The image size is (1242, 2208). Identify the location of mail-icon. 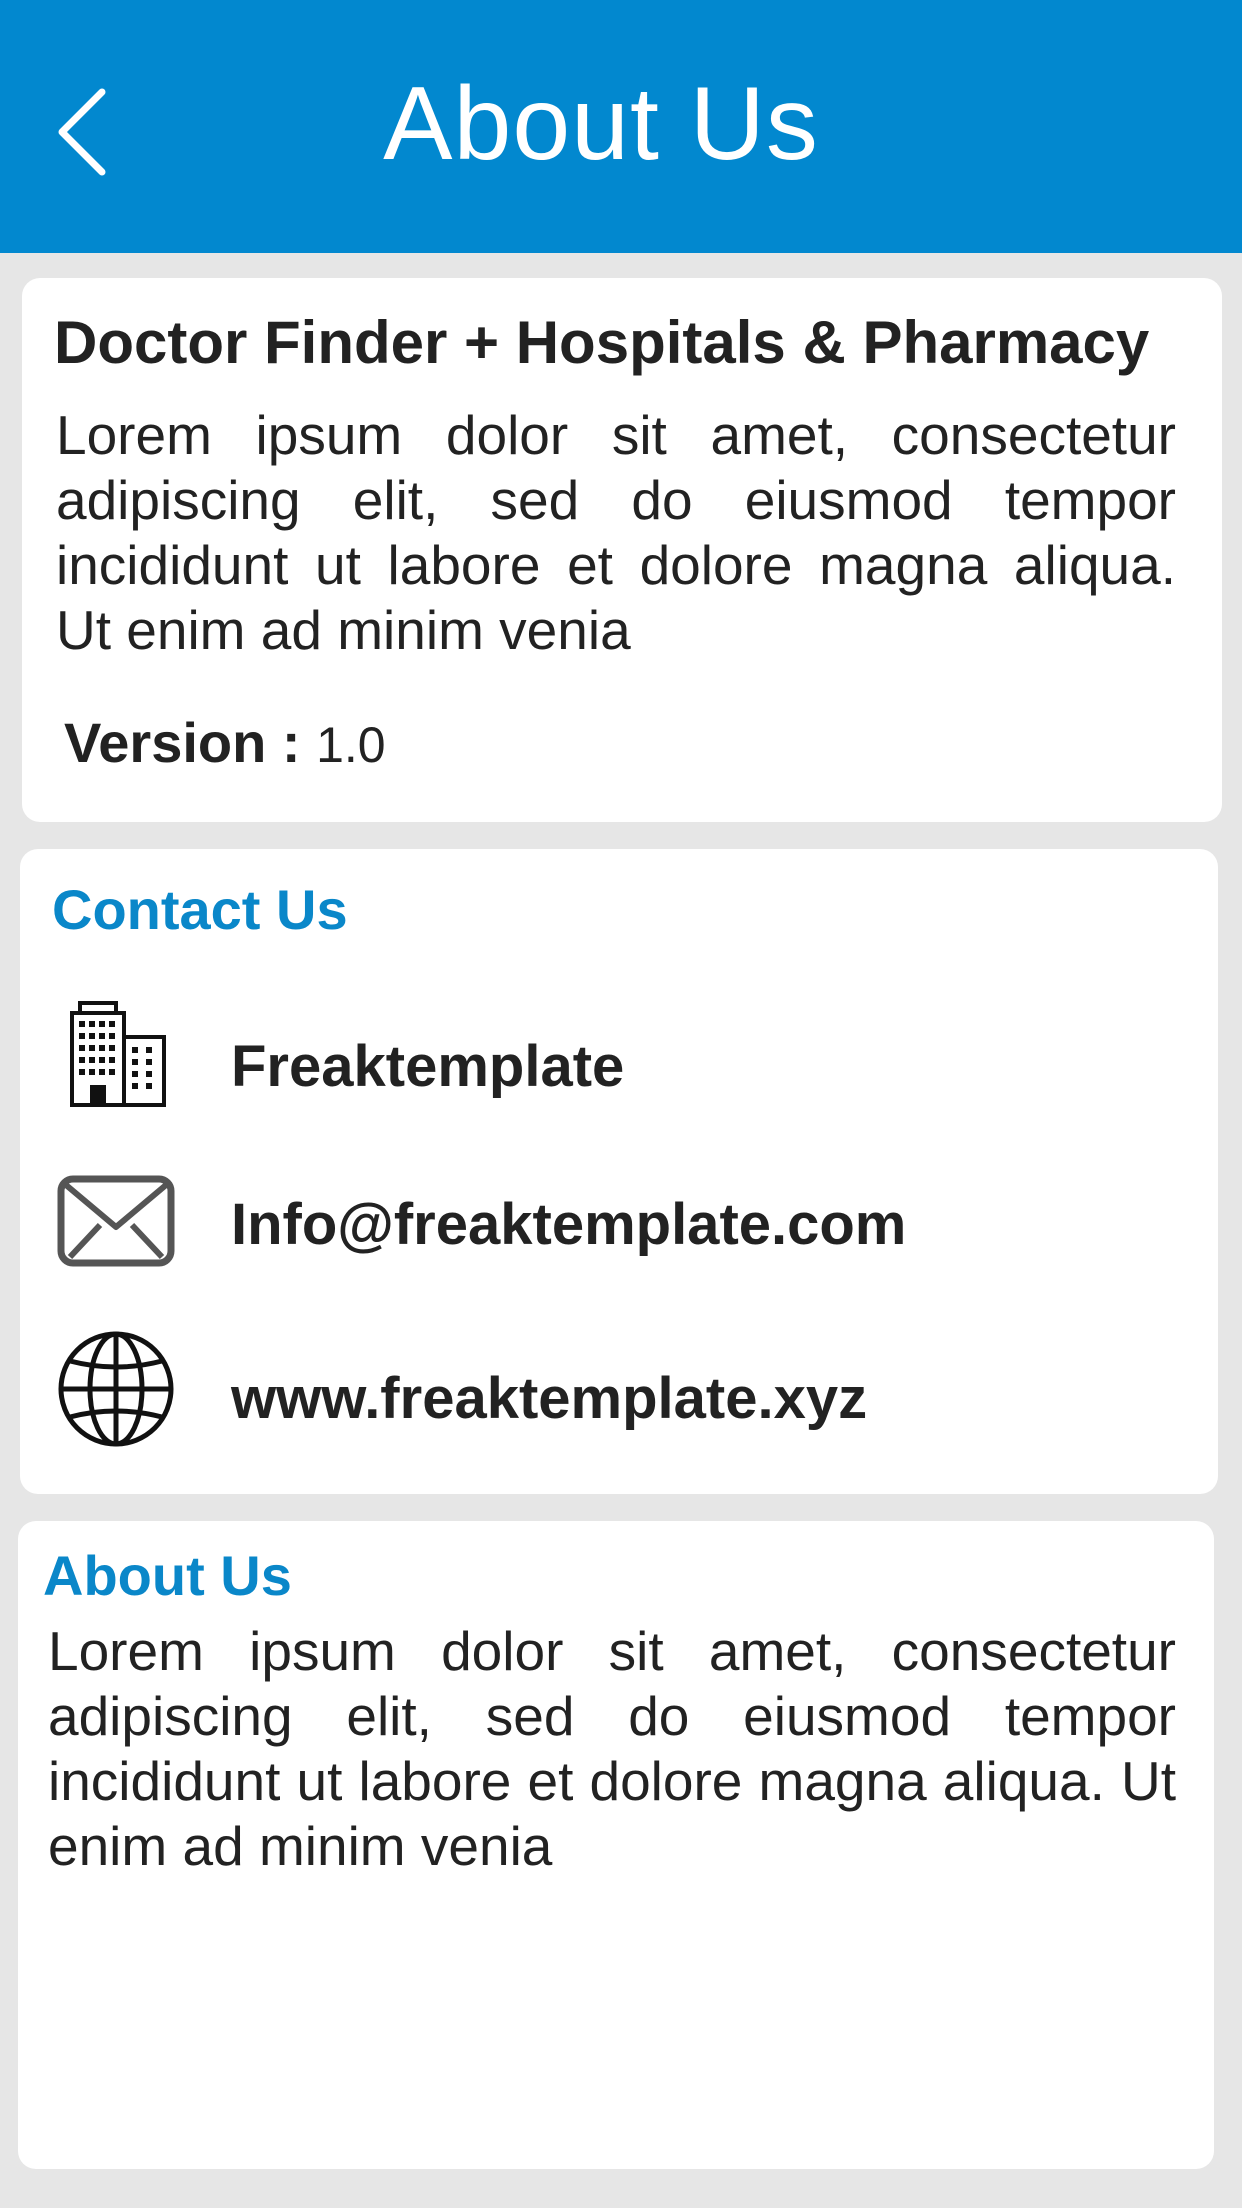
(116, 1221).